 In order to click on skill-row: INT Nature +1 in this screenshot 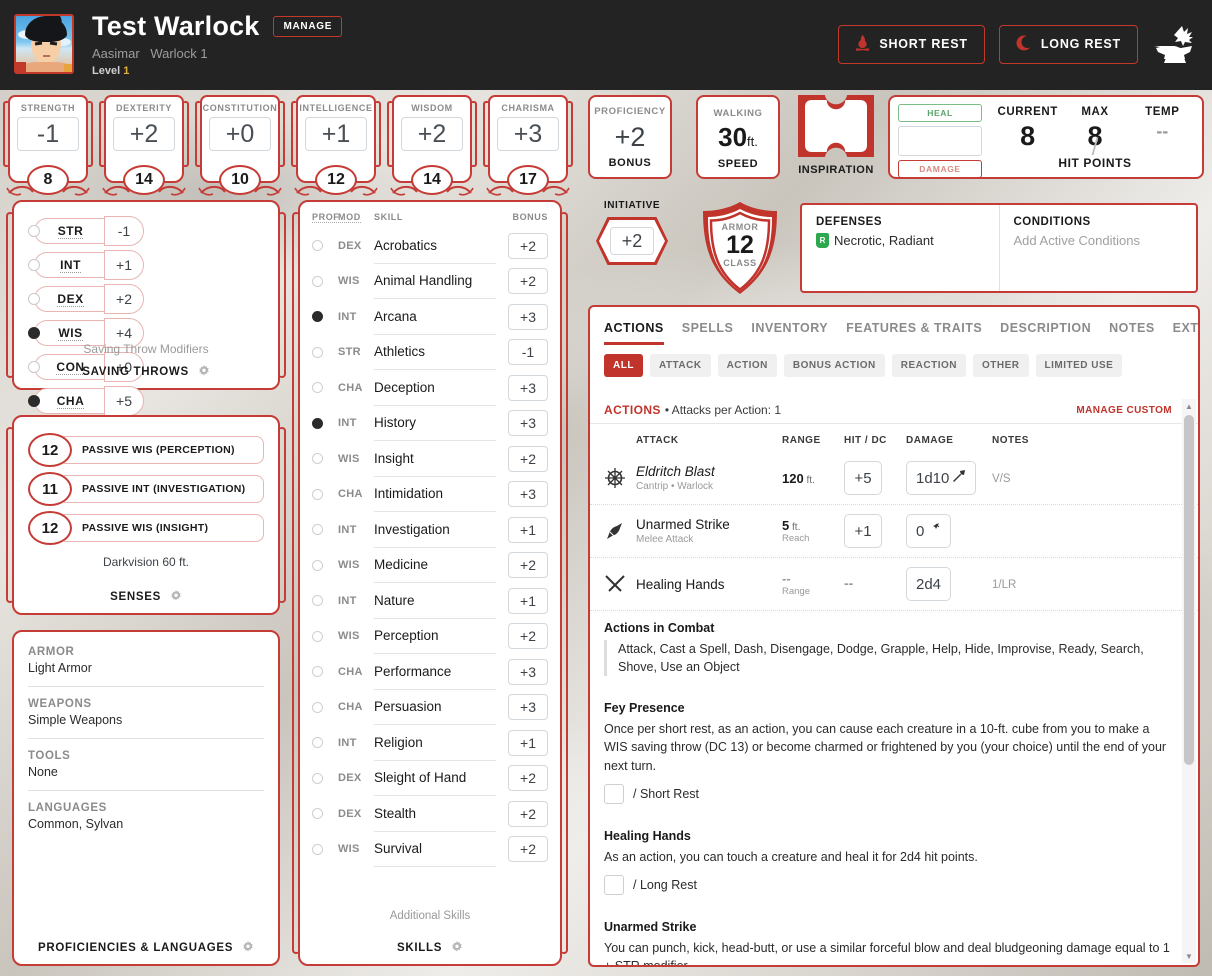, I will do `click(430, 601)`.